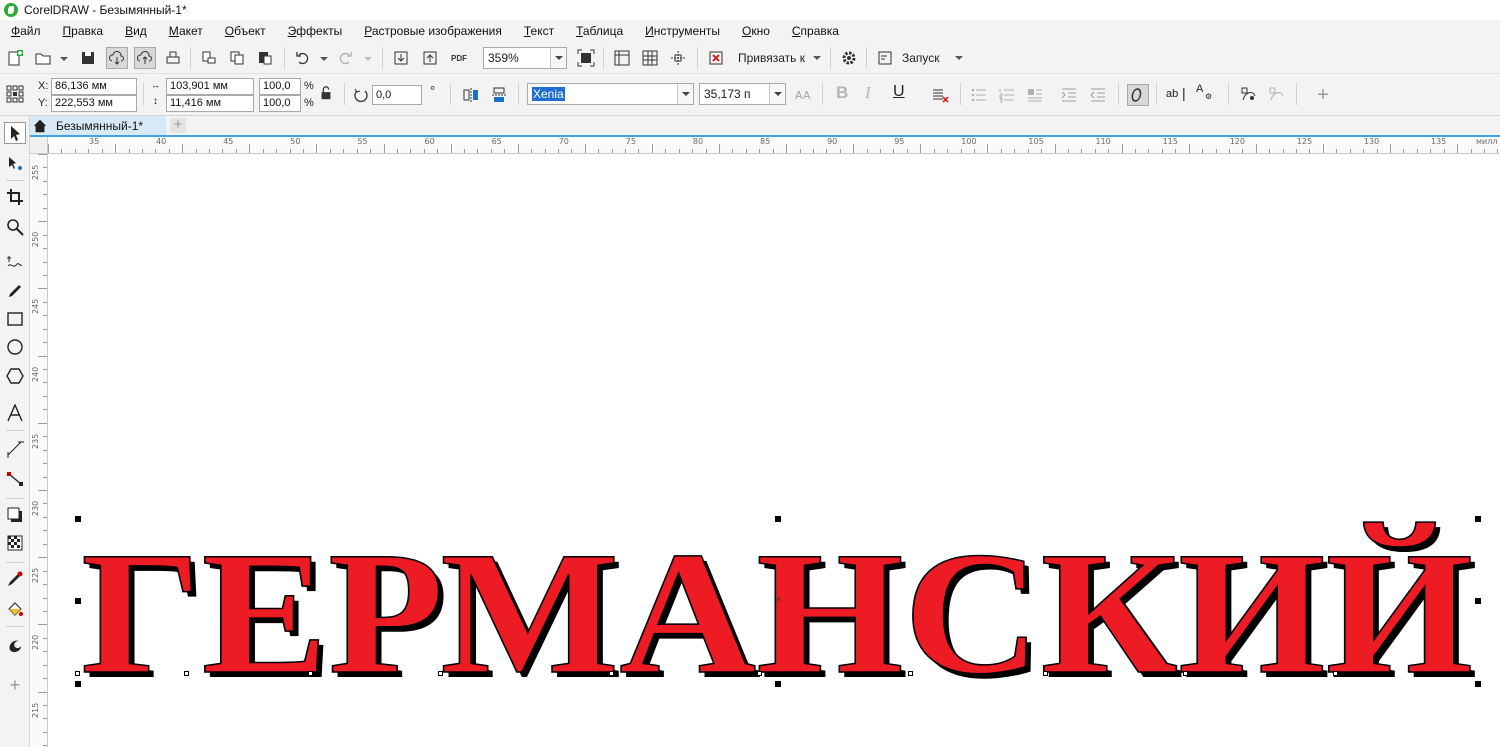 The image size is (1500, 747). Describe the element at coordinates (280, 86) in the screenshot. I see `scale-x-field: 100,0` at that location.